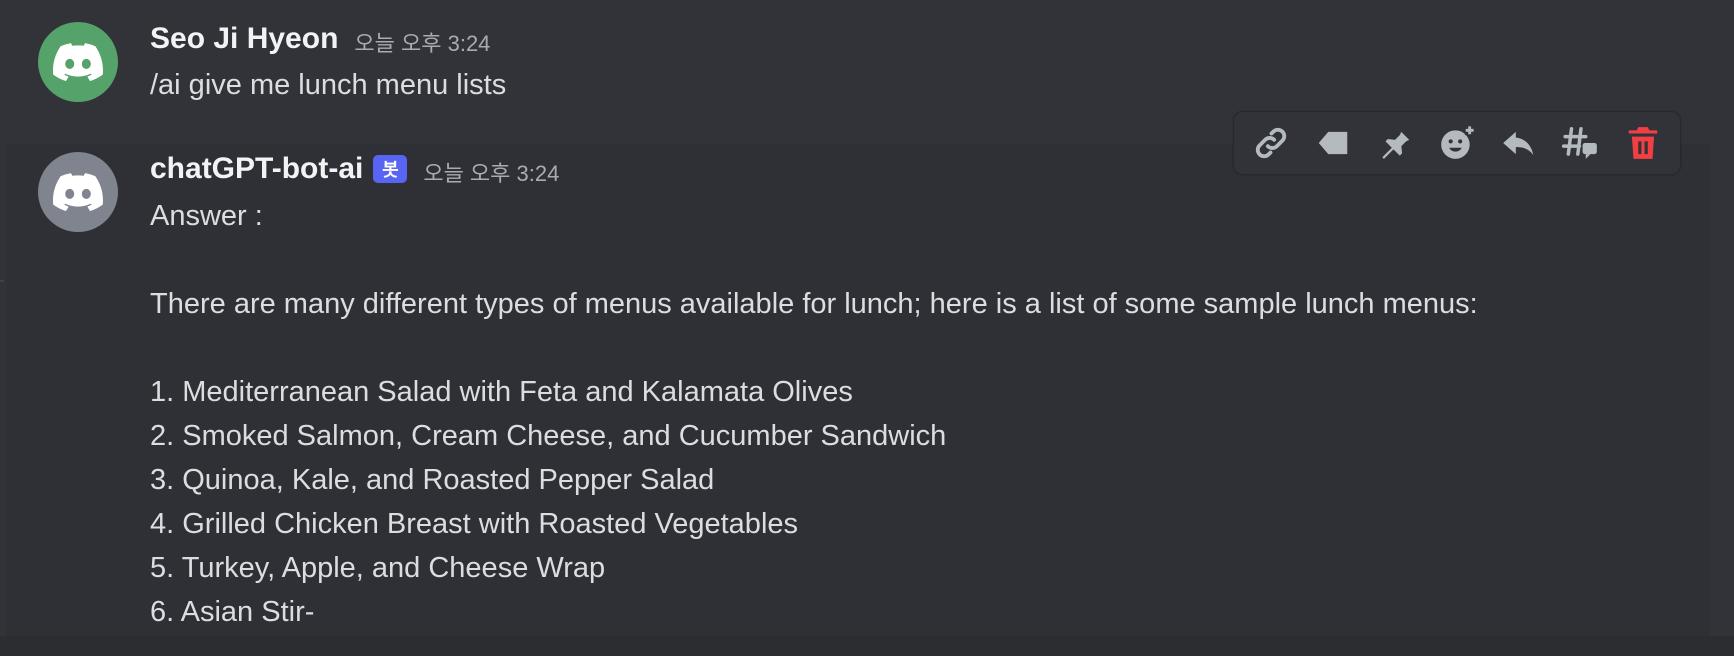 Image resolution: width=1734 pixels, height=656 pixels. I want to click on thread-icon, so click(1579, 143).